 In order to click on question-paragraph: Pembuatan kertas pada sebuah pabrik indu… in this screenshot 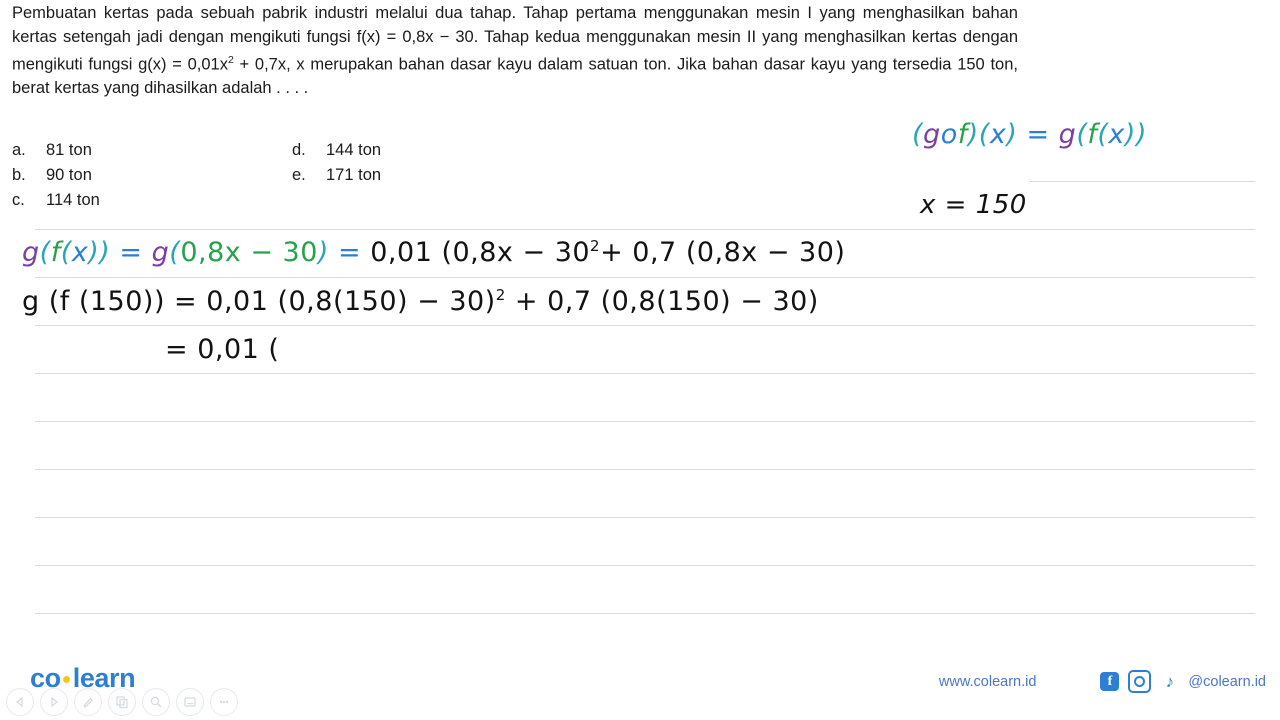, I will do `click(515, 51)`.